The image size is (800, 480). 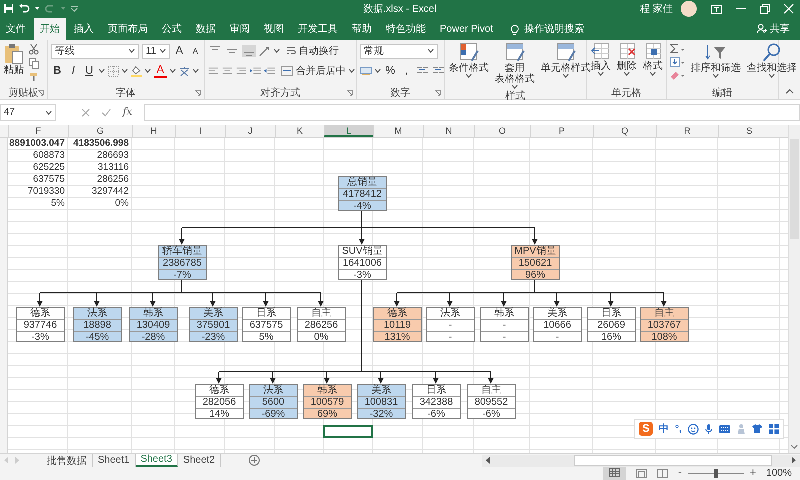 What do you see at coordinates (195, 51) in the screenshot?
I see `shrink-font-button: A` at bounding box center [195, 51].